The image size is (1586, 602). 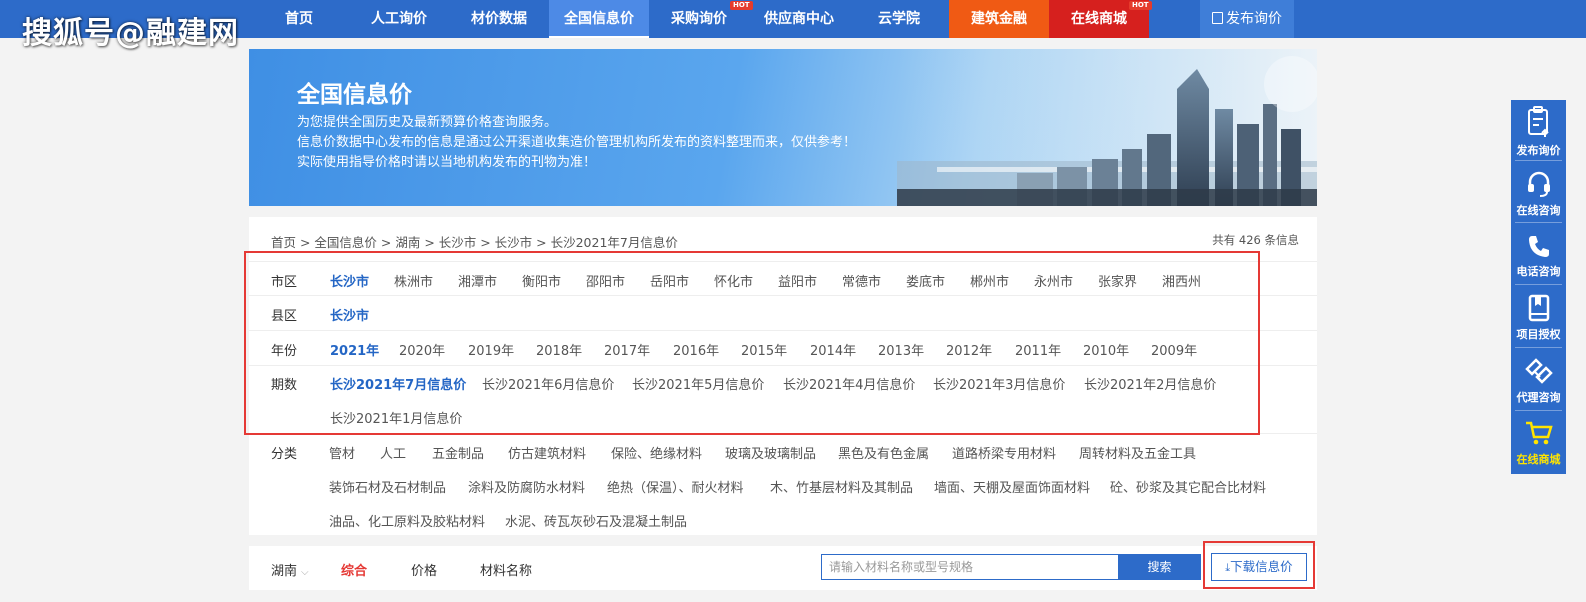 I want to click on nav-manual-inquiry: 人工询价, so click(x=399, y=19).